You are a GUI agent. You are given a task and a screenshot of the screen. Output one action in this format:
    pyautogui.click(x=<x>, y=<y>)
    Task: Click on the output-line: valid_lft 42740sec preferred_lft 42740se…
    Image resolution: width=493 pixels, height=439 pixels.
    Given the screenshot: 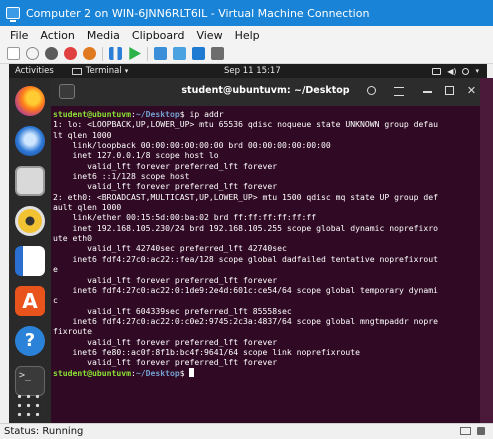 What is the action you would take?
    pyautogui.click(x=170, y=248)
    